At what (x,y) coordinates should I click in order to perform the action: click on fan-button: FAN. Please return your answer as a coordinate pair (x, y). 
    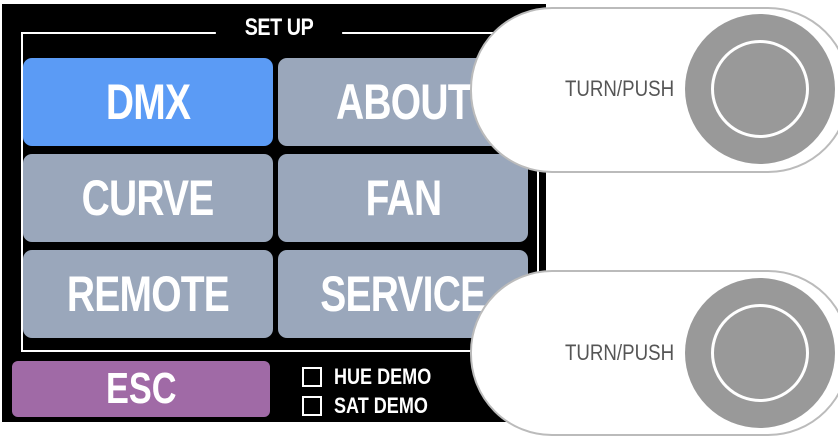
    Looking at the image, I should click on (403, 198).